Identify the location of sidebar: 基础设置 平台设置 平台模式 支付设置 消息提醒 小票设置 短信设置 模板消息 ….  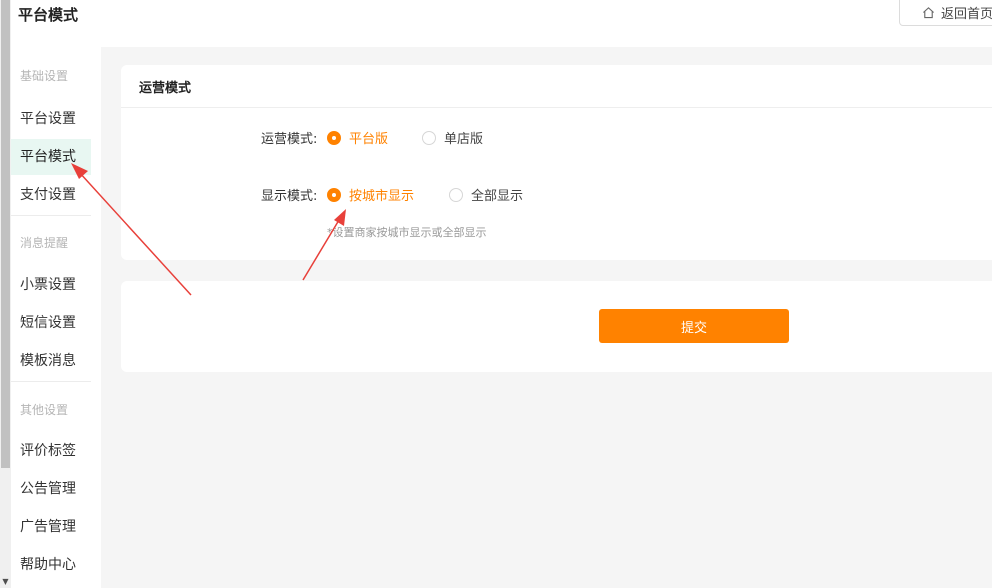
(56, 317).